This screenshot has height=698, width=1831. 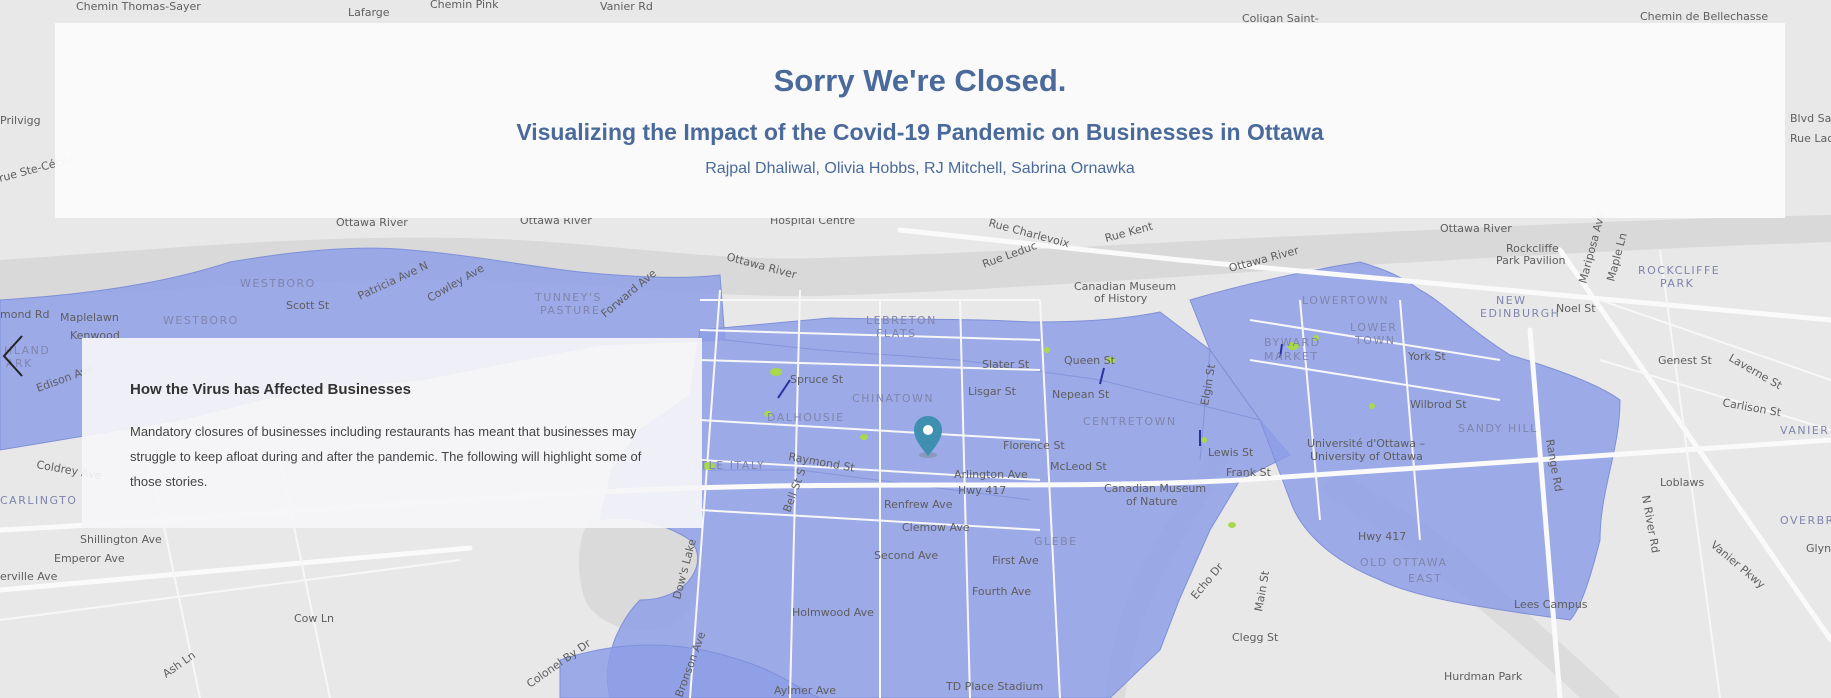 What do you see at coordinates (1551, 604) in the screenshot?
I see `svg-text: Lees Campus` at bounding box center [1551, 604].